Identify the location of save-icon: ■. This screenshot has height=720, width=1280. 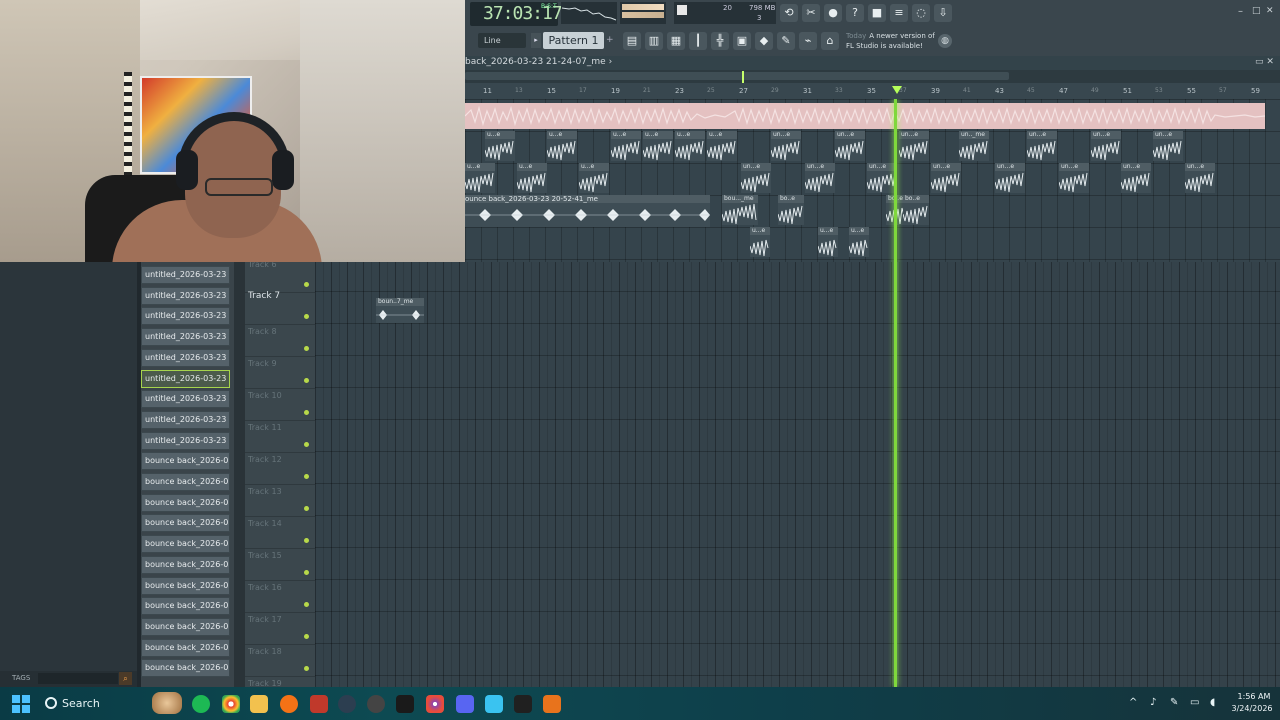
(877, 13).